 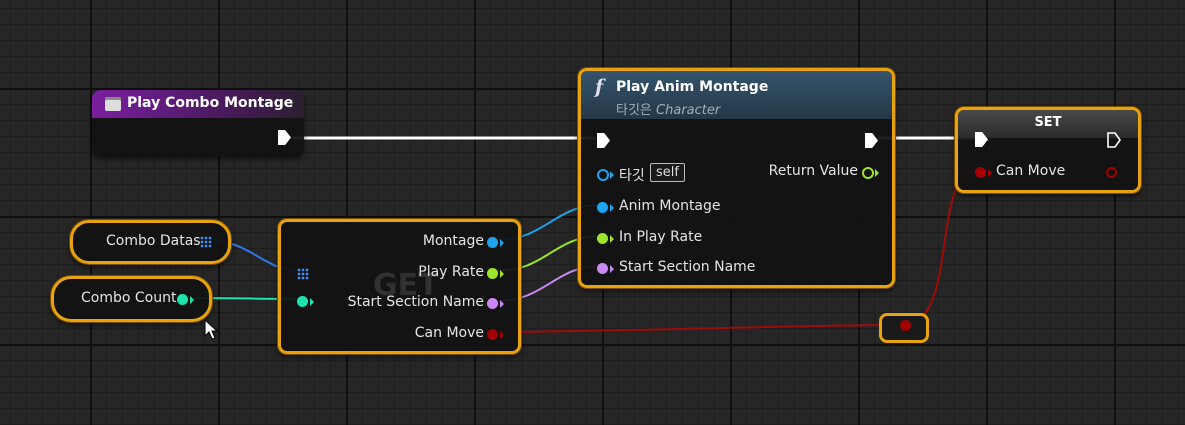 What do you see at coordinates (612, 208) in the screenshot?
I see `anim-montage-pin-arrow` at bounding box center [612, 208].